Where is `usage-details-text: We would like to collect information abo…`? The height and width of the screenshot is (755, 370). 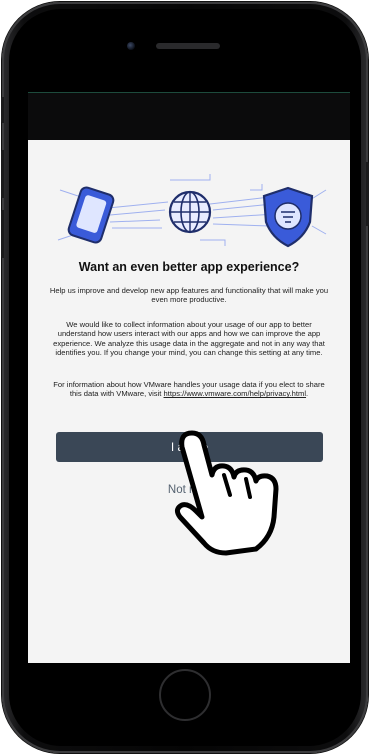 usage-details-text: We would like to collect information abo… is located at coordinates (189, 339).